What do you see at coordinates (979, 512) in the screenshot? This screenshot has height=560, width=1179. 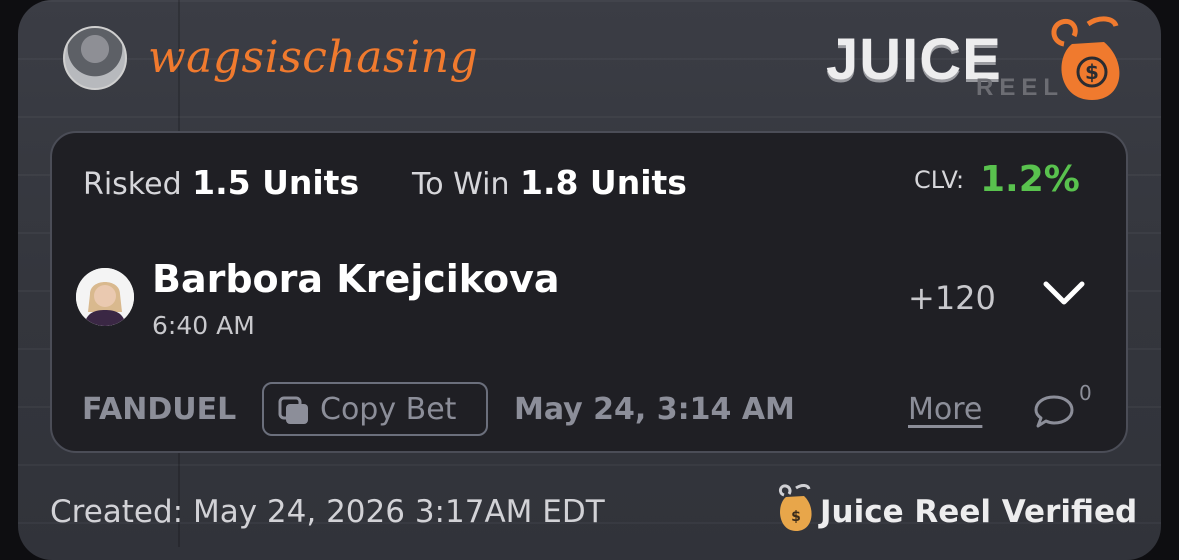 I see `verified-label: Juice Reel Verified` at bounding box center [979, 512].